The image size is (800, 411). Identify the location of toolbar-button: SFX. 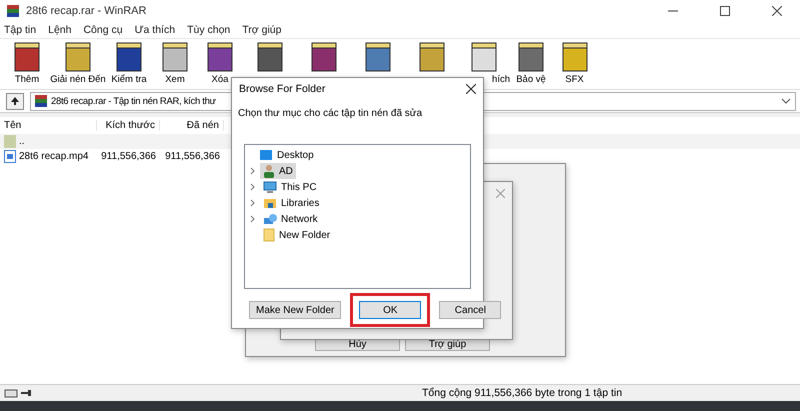
(574, 64).